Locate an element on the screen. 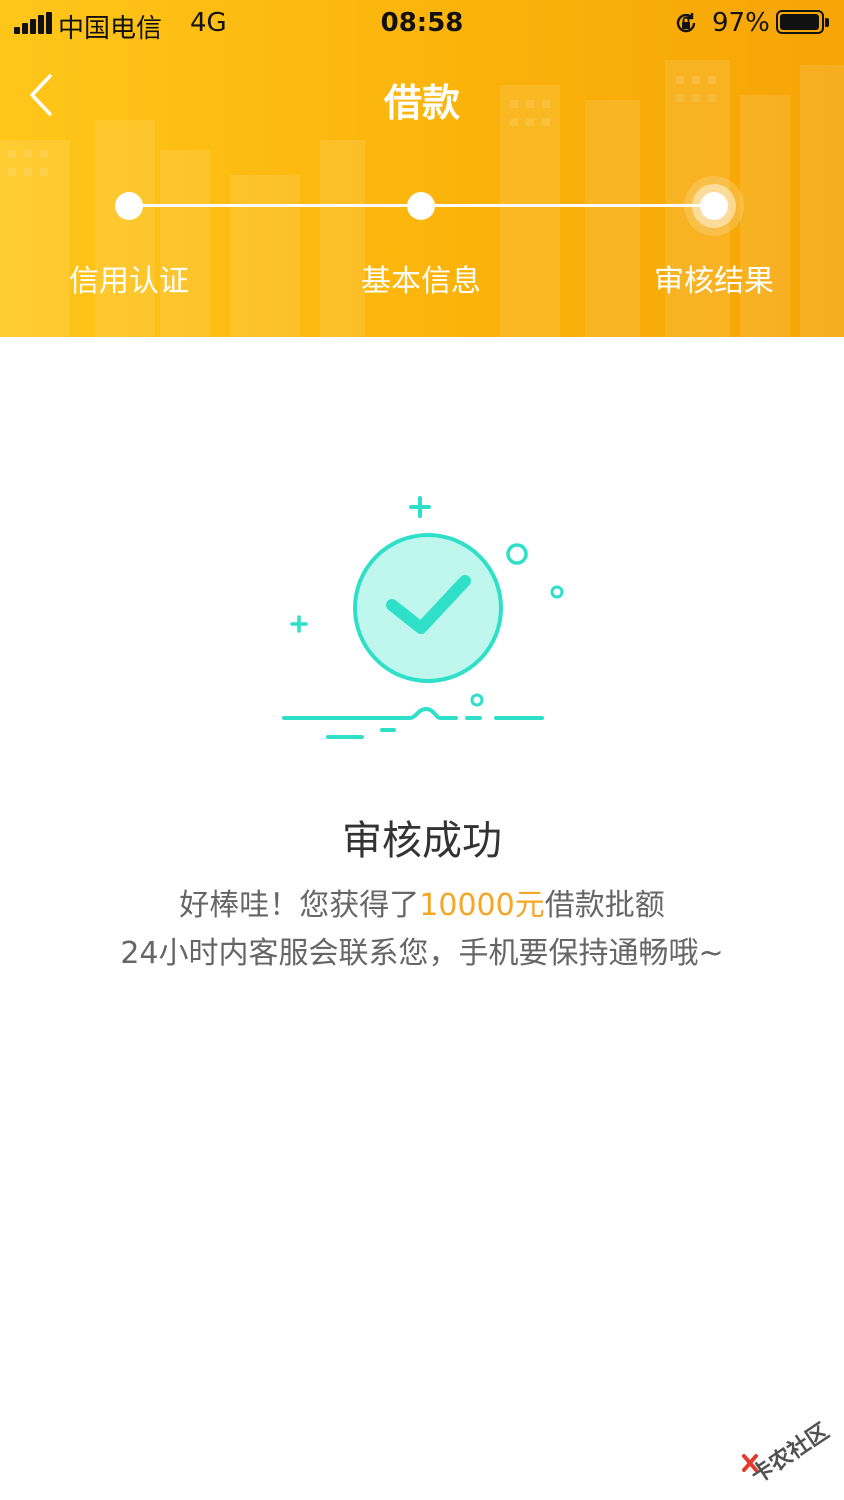 This screenshot has height=1500, width=844. page-title: 借款 is located at coordinates (421, 103).